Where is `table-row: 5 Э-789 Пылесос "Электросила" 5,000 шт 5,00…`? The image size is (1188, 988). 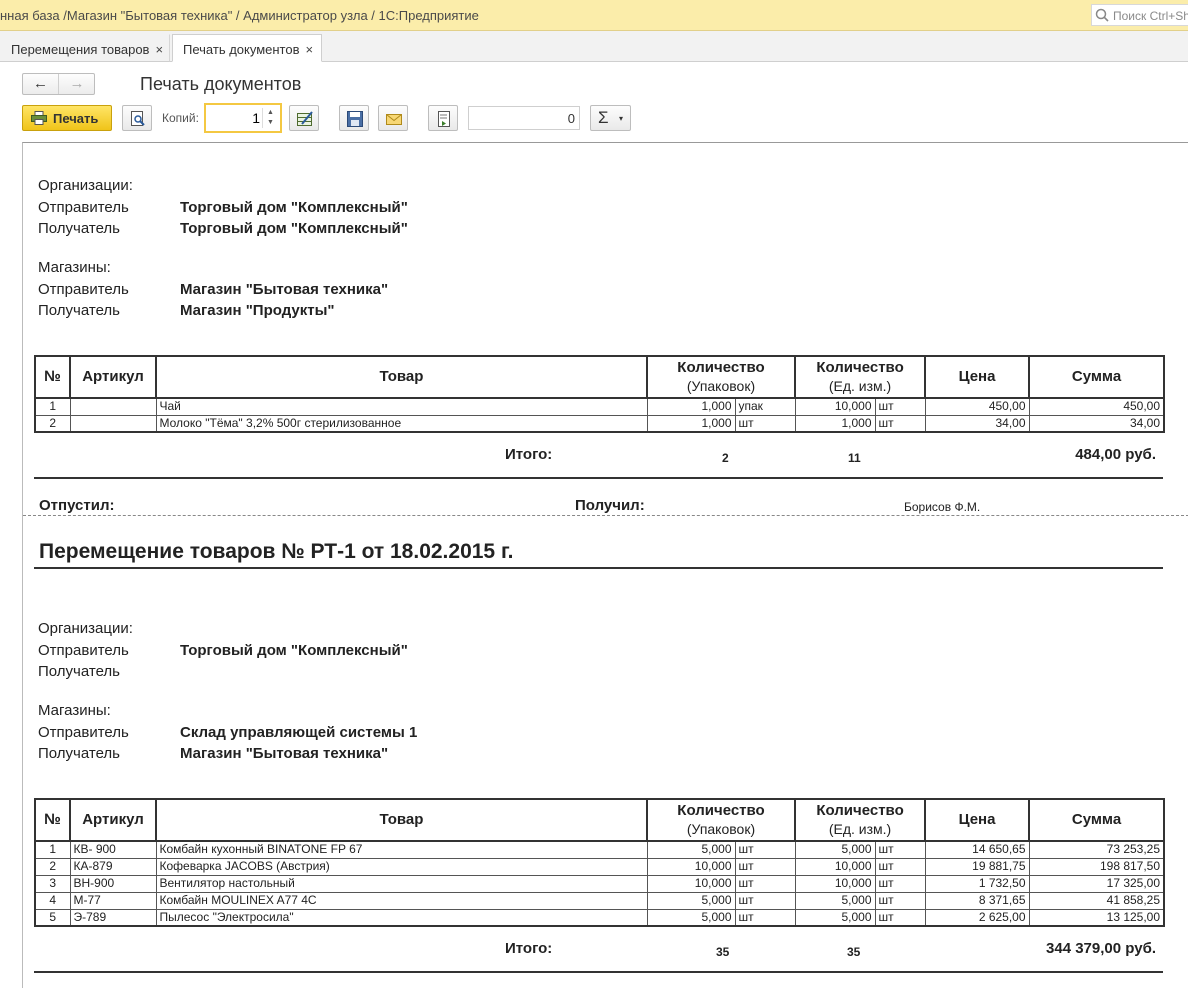
table-row: 5 Э-789 Пылесос "Электросила" 5,000 шт 5,00… is located at coordinates (600, 917).